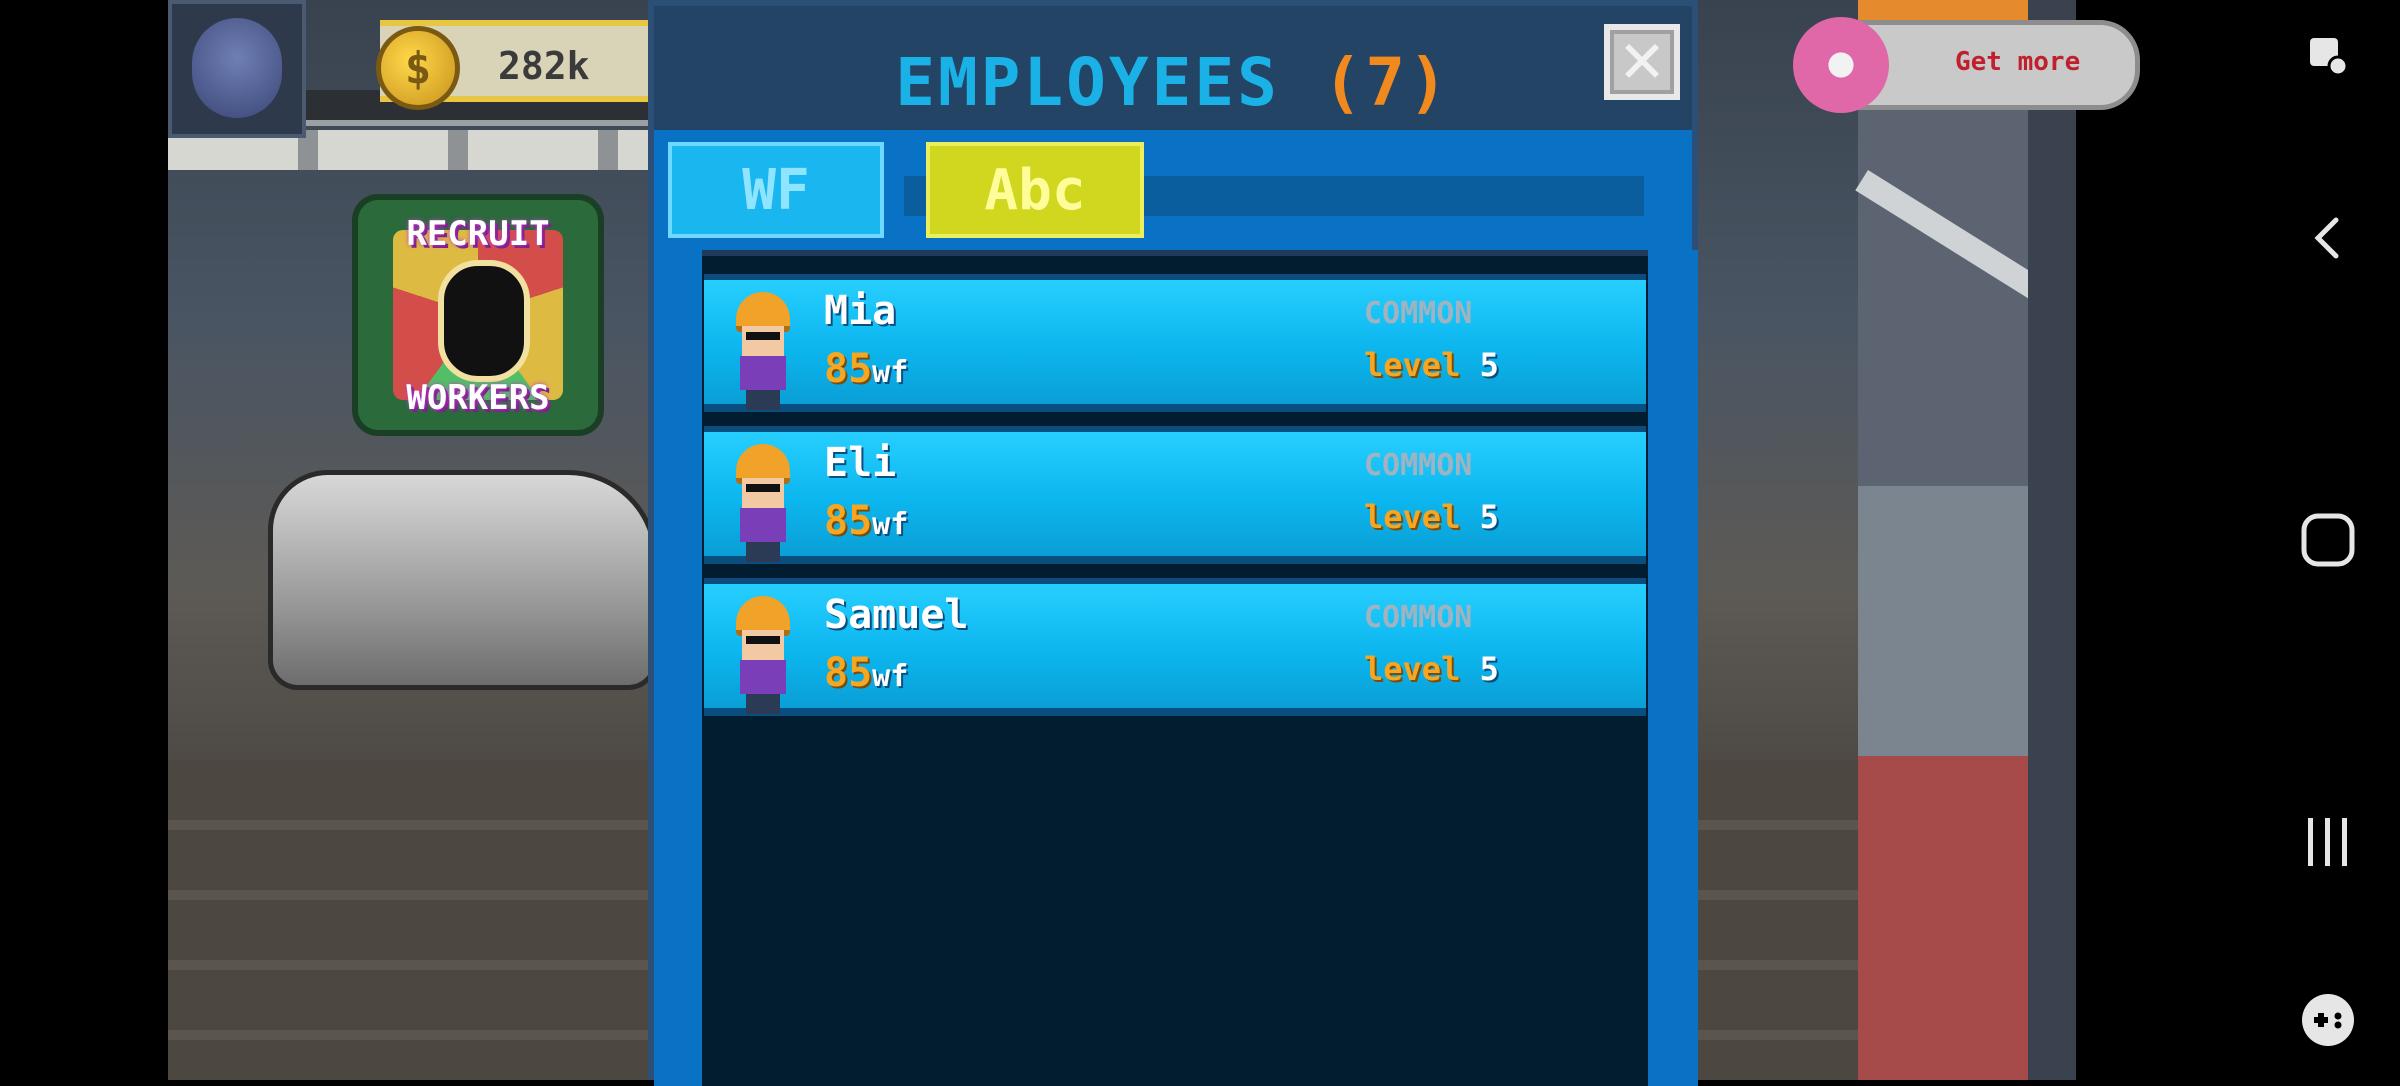  What do you see at coordinates (2328, 1020) in the screenshot?
I see `game-launcher-icon` at bounding box center [2328, 1020].